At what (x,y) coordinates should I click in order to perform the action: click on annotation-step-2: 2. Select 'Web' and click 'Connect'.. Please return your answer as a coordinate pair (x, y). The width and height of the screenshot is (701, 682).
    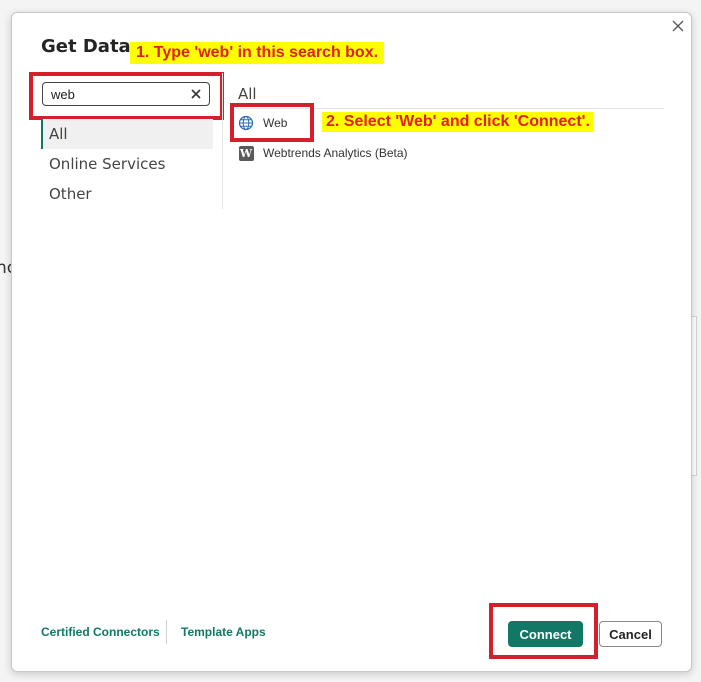
    Looking at the image, I should click on (458, 122).